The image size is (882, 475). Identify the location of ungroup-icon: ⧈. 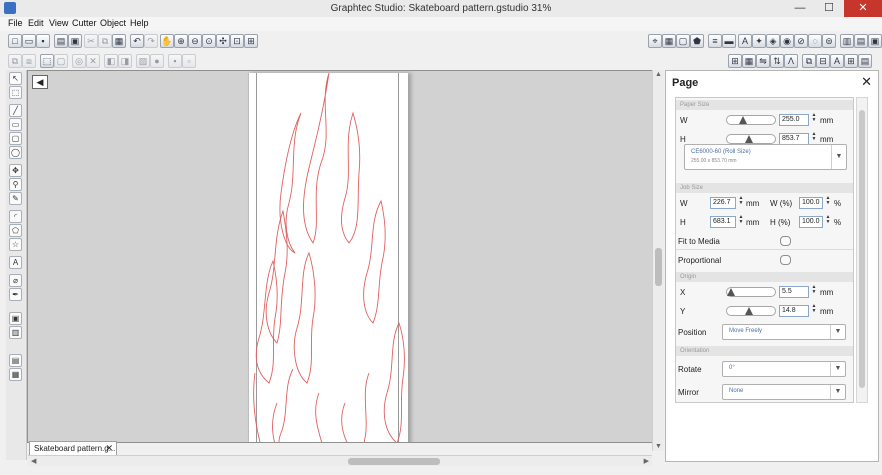
(29, 61).